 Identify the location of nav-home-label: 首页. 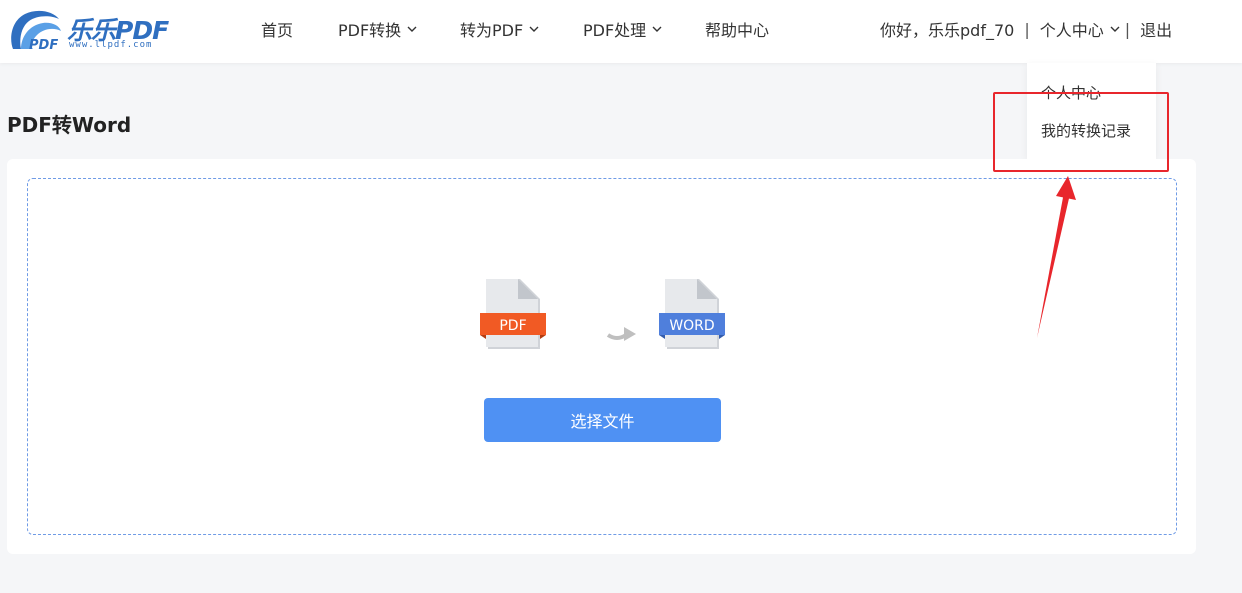
(277, 30).